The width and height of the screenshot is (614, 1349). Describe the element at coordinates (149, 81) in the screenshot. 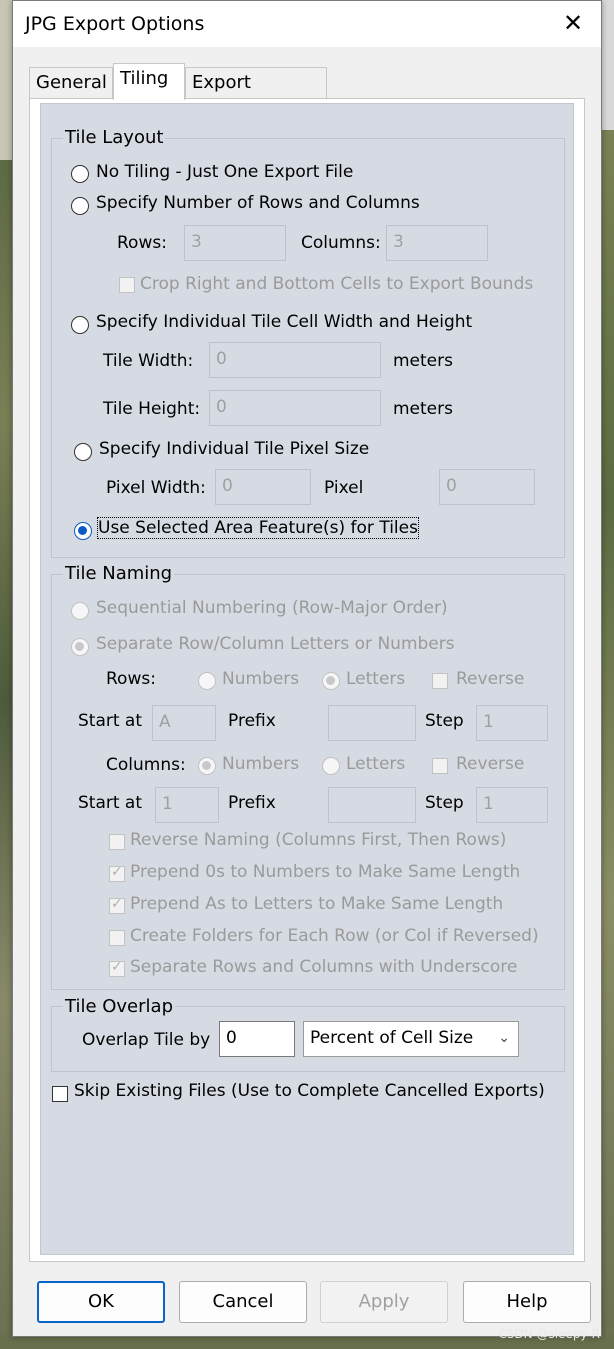

I see `tab-tiling: Tiling` at that location.